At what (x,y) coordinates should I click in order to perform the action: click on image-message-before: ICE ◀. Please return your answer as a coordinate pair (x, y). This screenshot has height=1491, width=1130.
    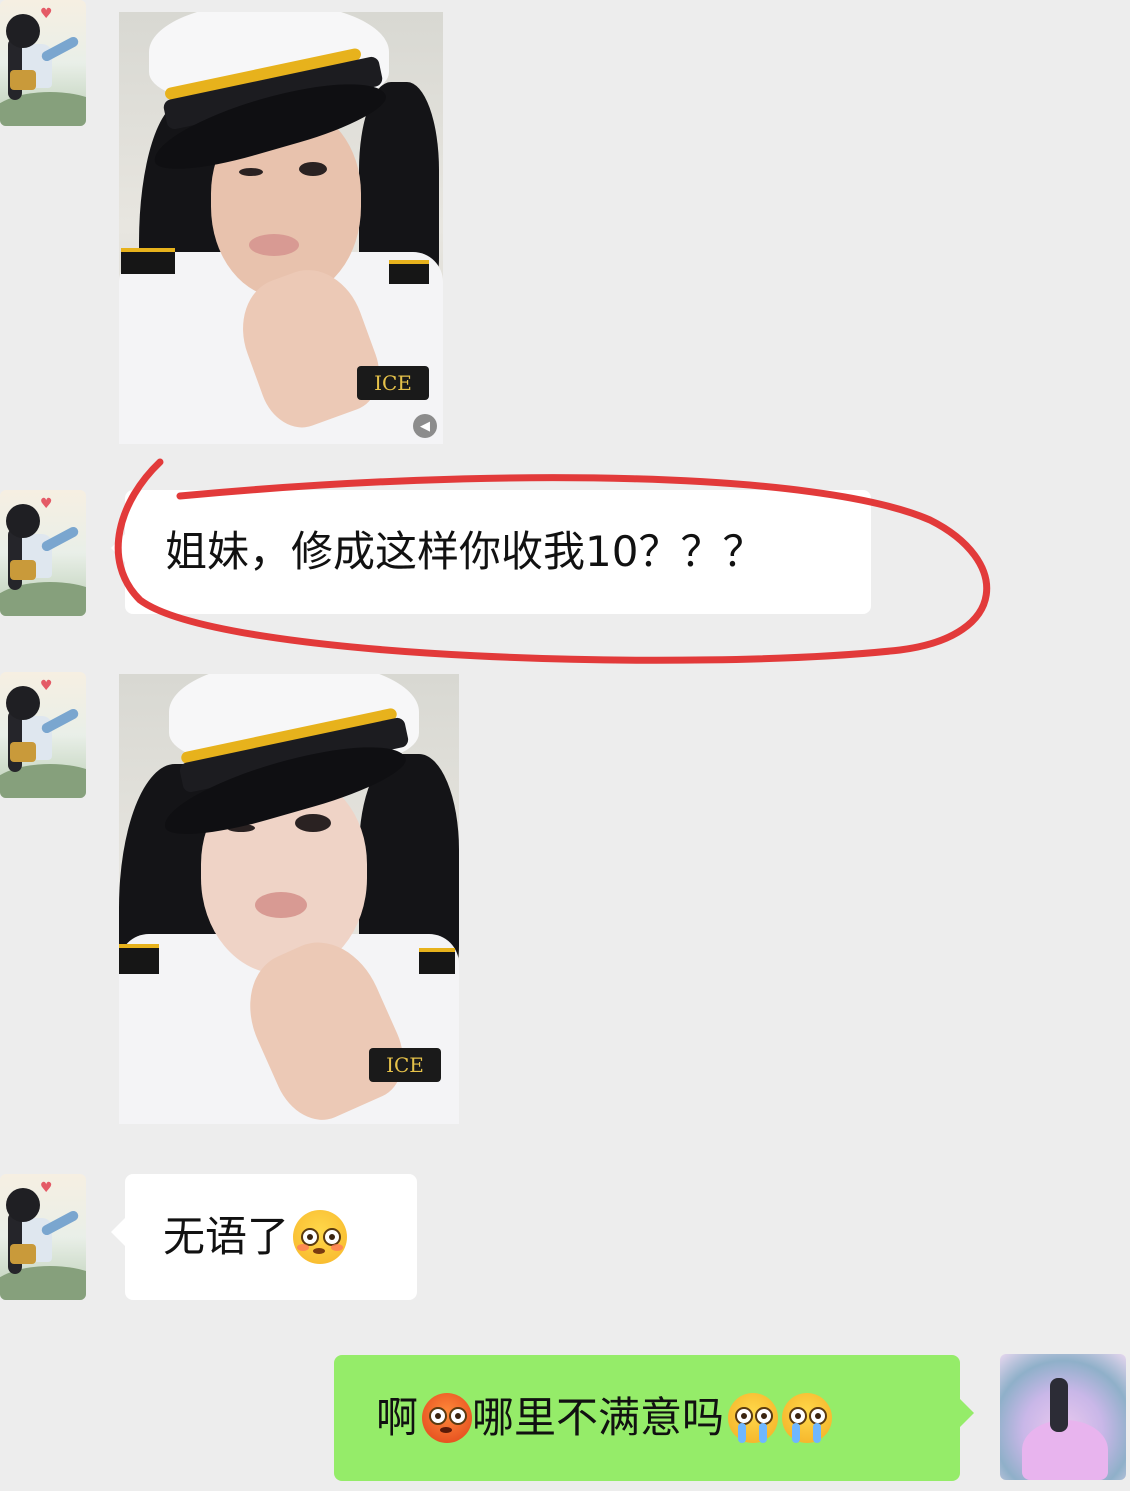
    Looking at the image, I should click on (281, 228).